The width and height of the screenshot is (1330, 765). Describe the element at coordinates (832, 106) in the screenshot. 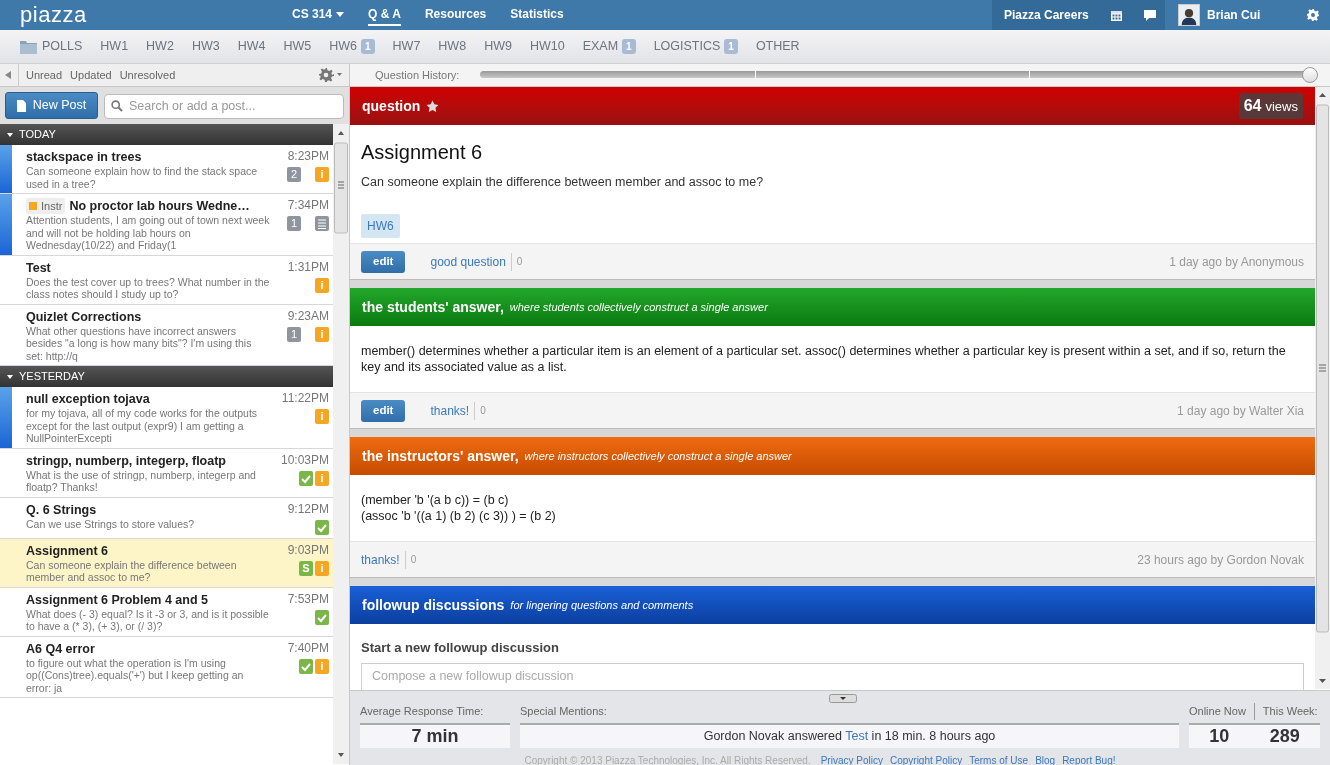

I see `section-header: question 64 views` at that location.